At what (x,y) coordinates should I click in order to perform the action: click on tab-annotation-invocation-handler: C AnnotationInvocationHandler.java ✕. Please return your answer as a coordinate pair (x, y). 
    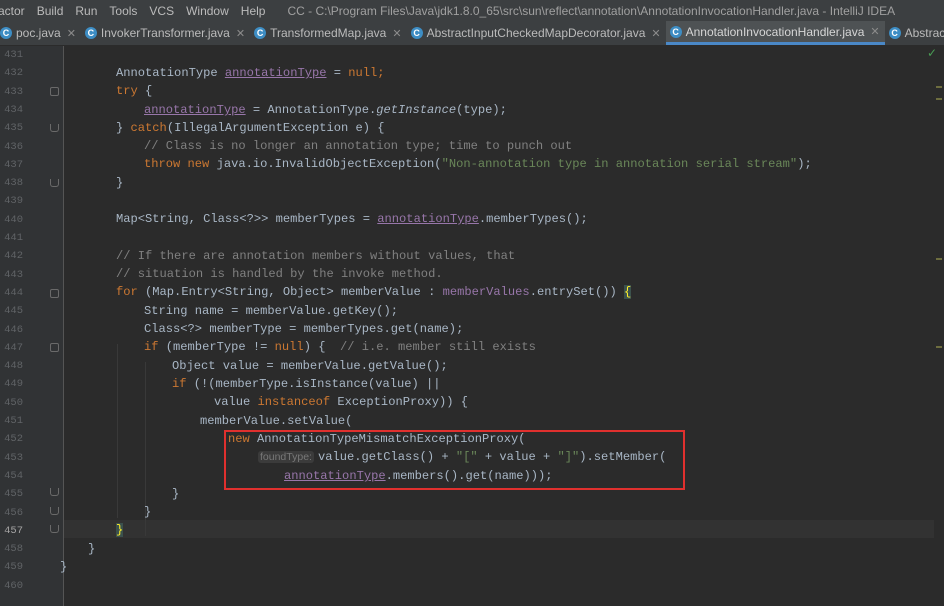
    Looking at the image, I should click on (775, 33).